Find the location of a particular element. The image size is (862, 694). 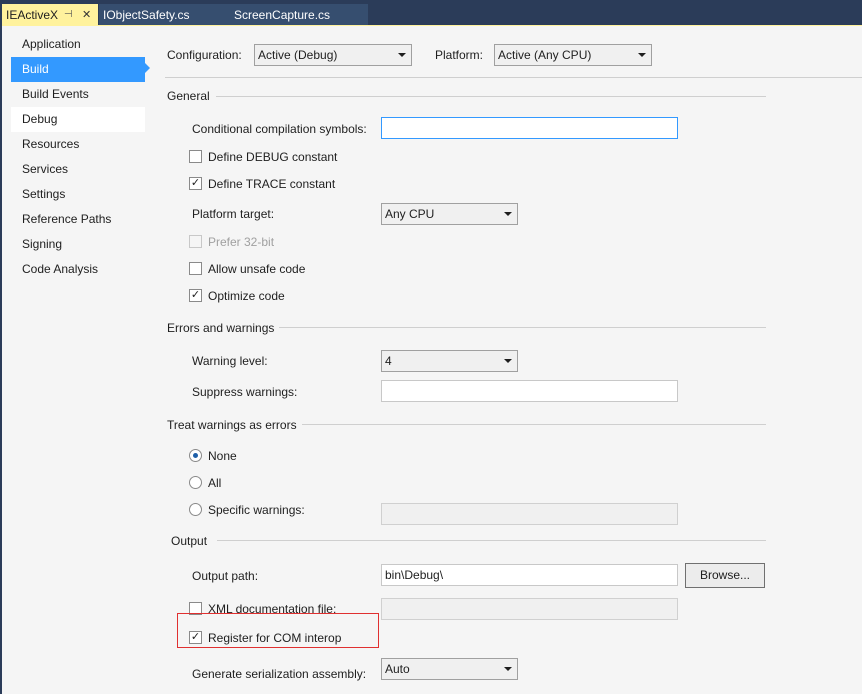

section-treat-title: Treat warnings as errors is located at coordinates (232, 425).